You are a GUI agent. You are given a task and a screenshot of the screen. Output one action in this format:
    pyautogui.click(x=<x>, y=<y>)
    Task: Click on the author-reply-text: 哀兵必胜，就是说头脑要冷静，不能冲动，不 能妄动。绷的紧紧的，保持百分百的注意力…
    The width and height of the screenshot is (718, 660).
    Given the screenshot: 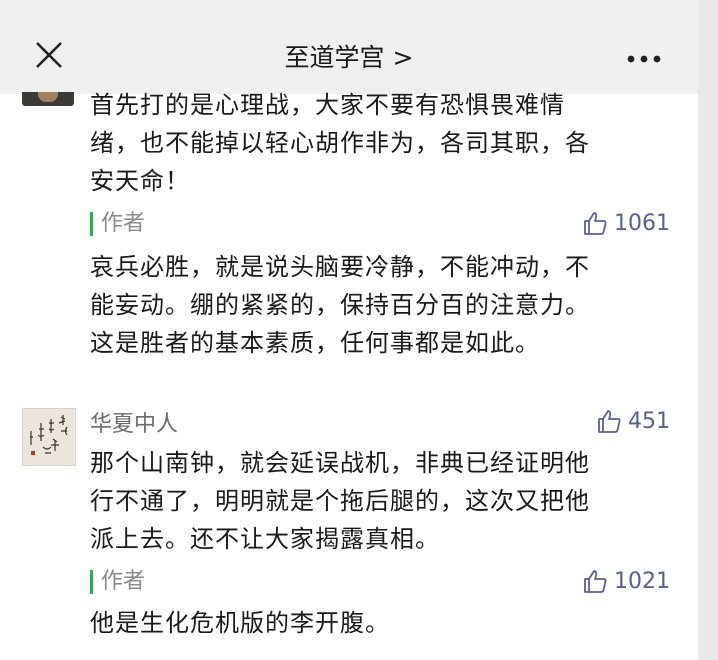 What is the action you would take?
    pyautogui.click(x=385, y=305)
    